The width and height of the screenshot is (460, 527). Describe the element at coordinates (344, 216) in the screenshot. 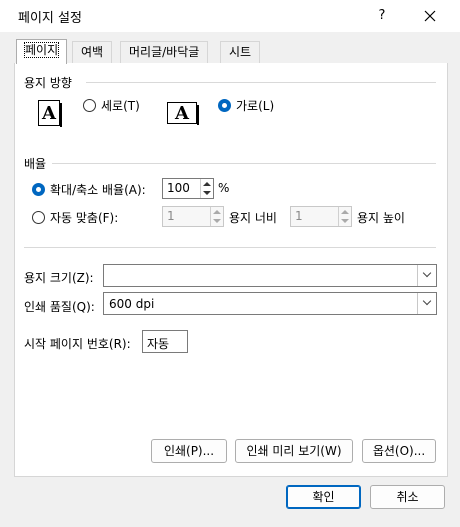

I see `fit-tall-spin-arrows` at that location.